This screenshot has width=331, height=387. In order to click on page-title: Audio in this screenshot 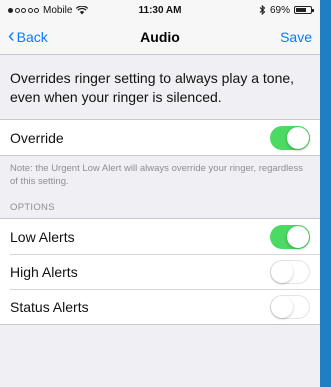, I will do `click(160, 37)`.